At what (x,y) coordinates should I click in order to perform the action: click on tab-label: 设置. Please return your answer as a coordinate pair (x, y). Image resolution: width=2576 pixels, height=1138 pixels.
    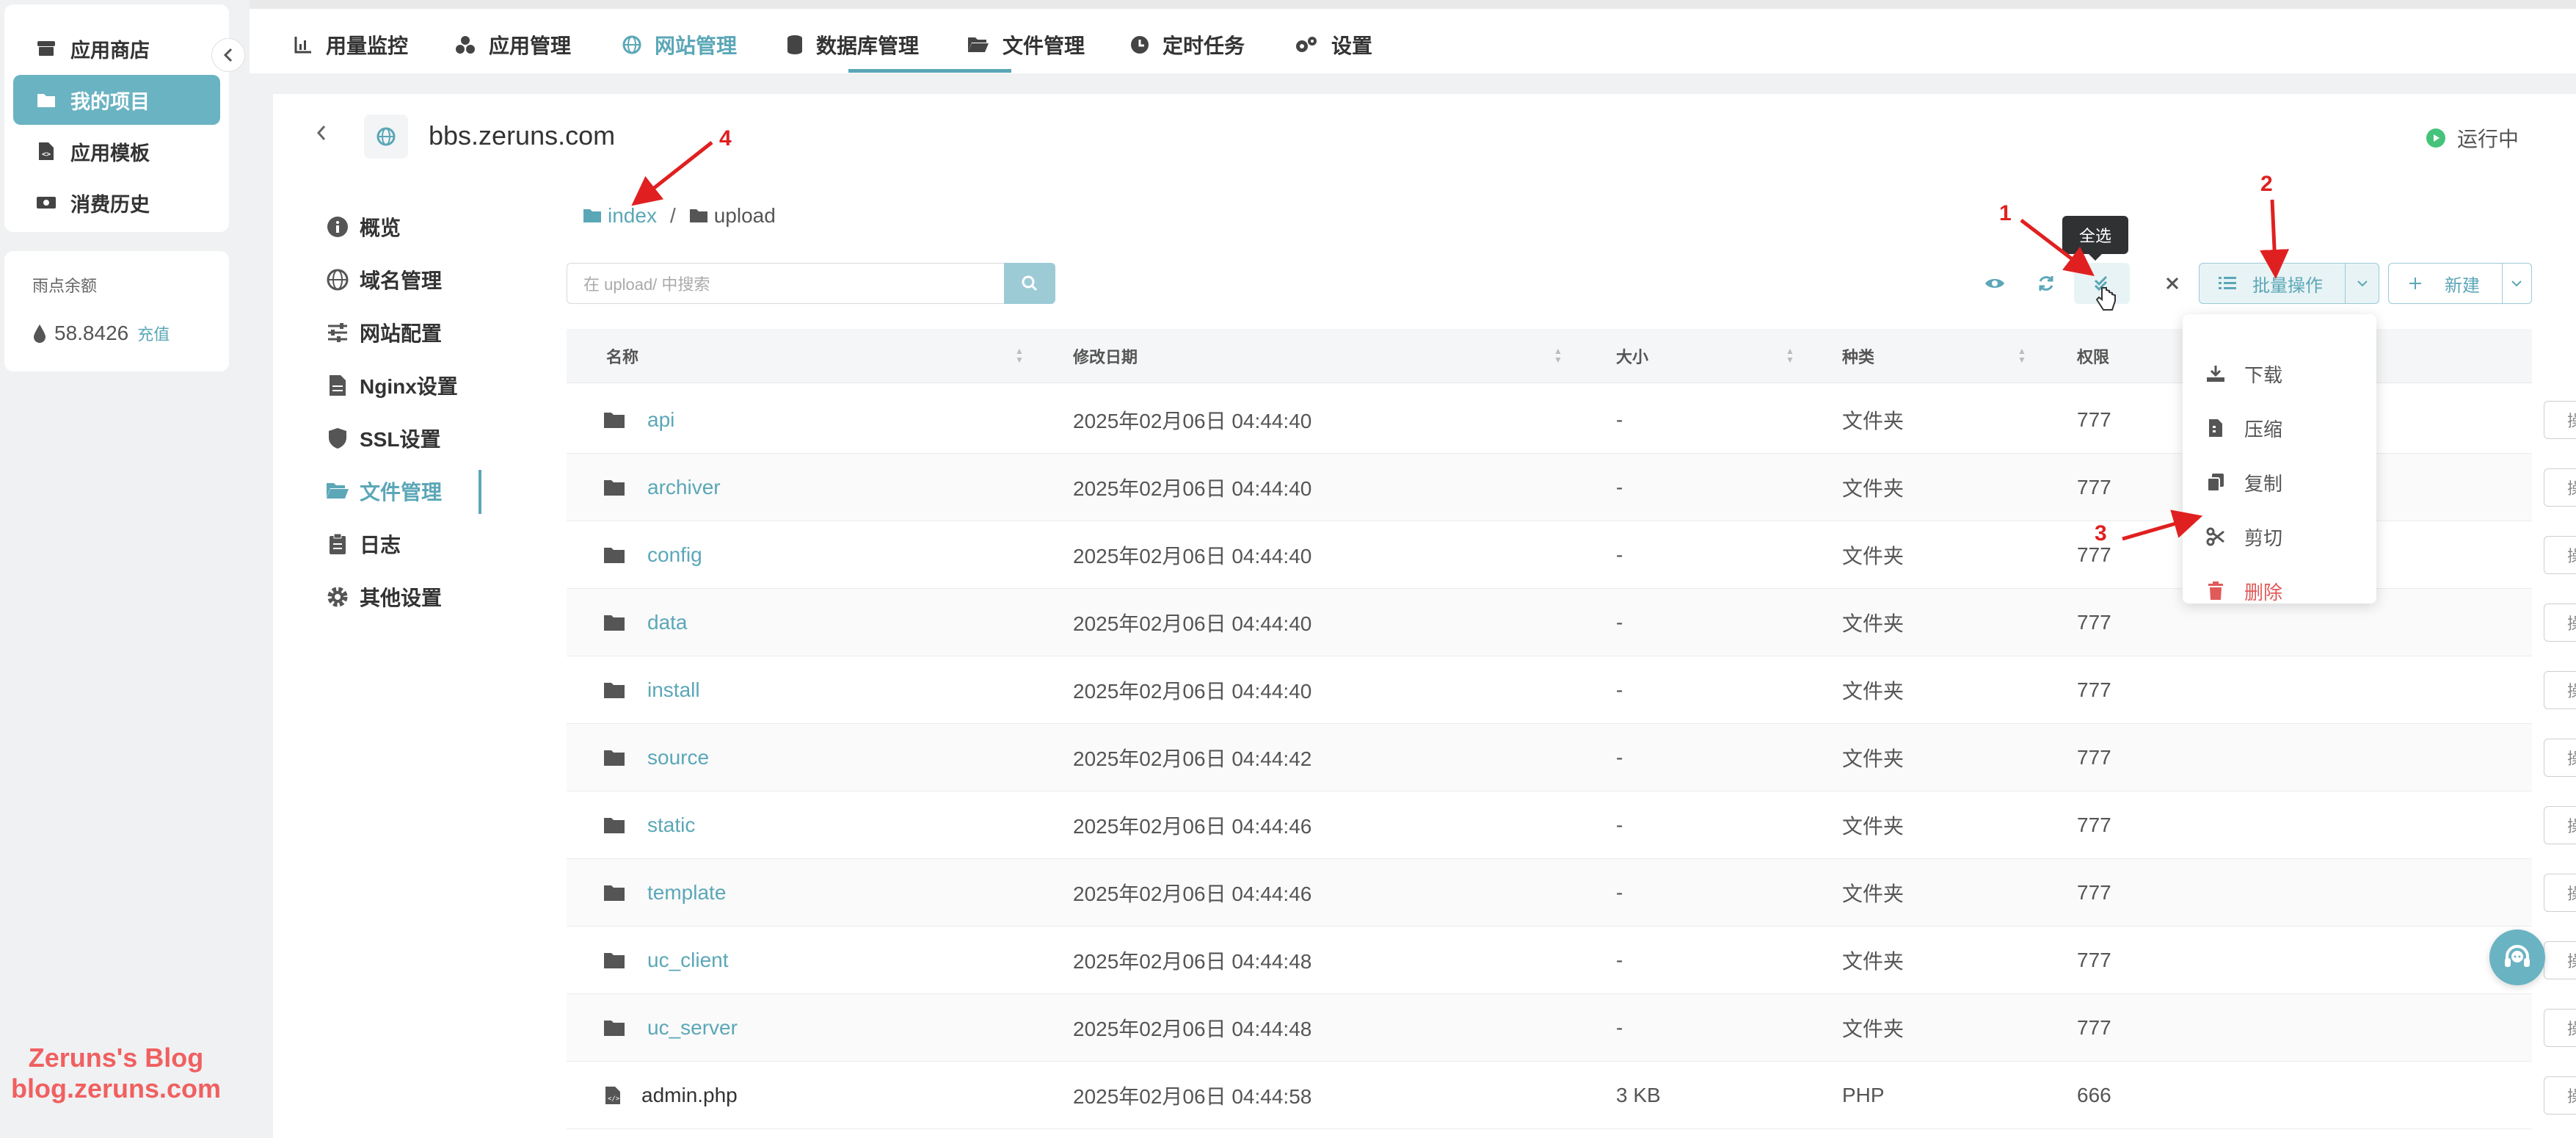
    Looking at the image, I should click on (1352, 46).